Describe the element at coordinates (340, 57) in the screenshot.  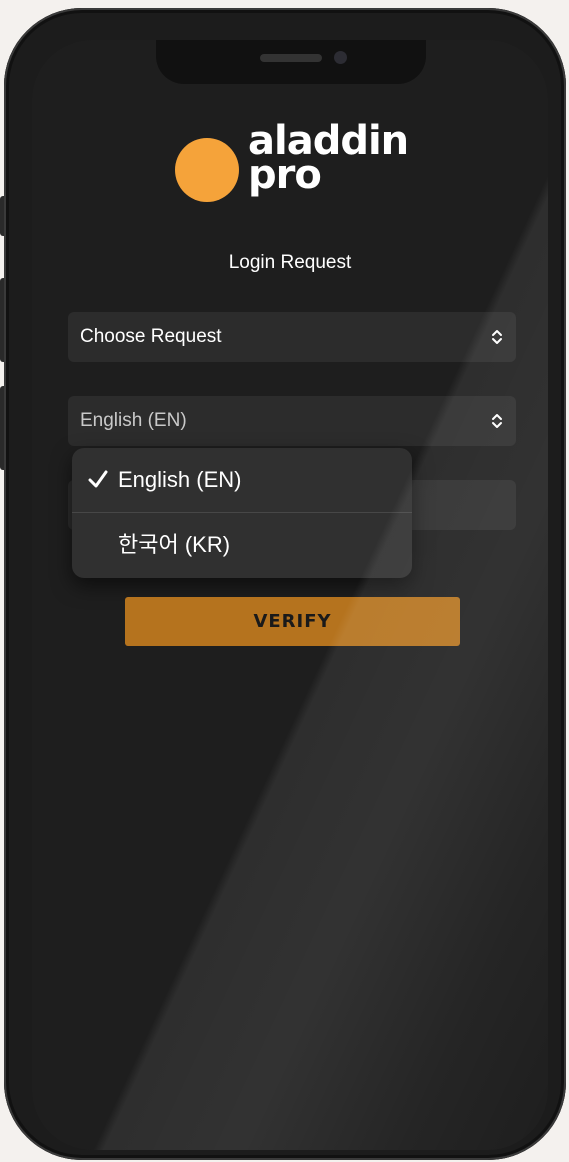
I see `front-camera` at that location.